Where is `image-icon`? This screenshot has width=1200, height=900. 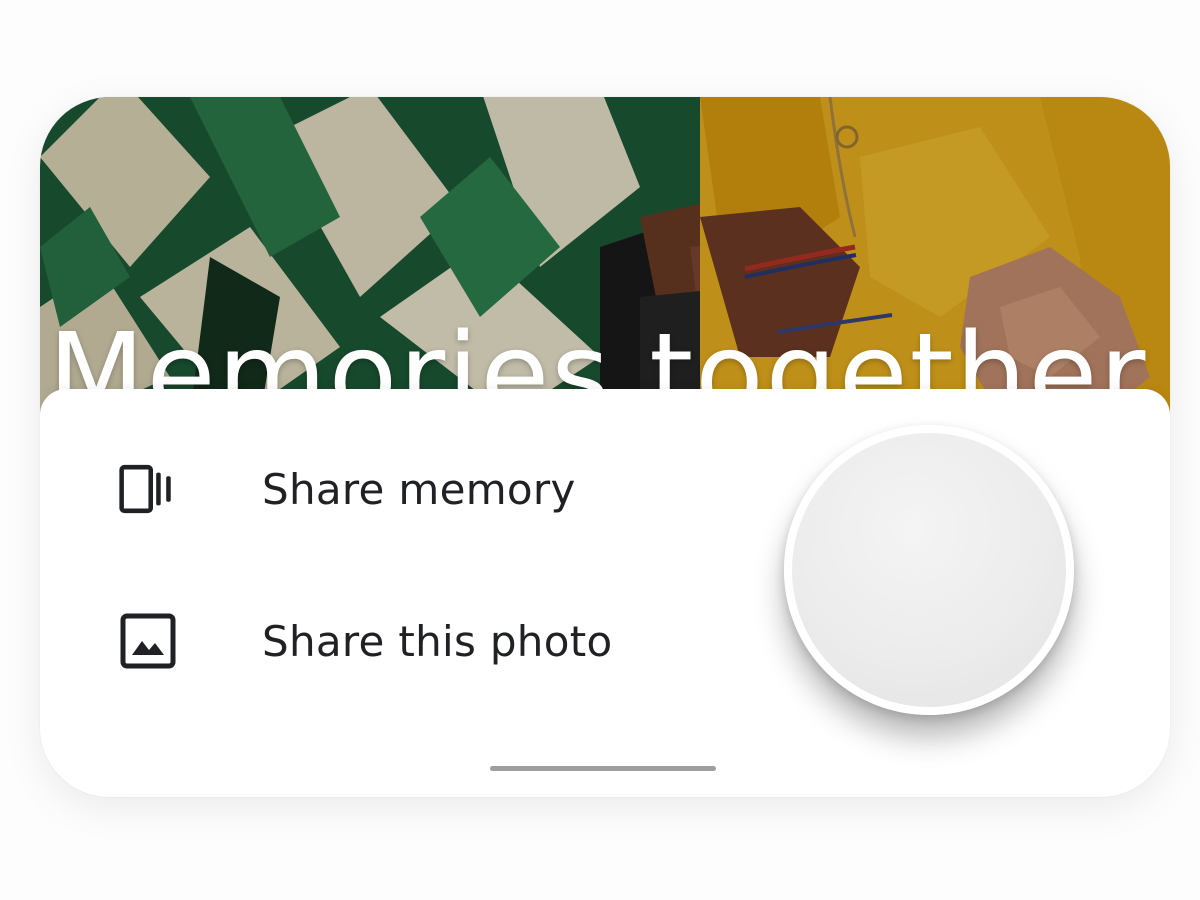
image-icon is located at coordinates (148, 641).